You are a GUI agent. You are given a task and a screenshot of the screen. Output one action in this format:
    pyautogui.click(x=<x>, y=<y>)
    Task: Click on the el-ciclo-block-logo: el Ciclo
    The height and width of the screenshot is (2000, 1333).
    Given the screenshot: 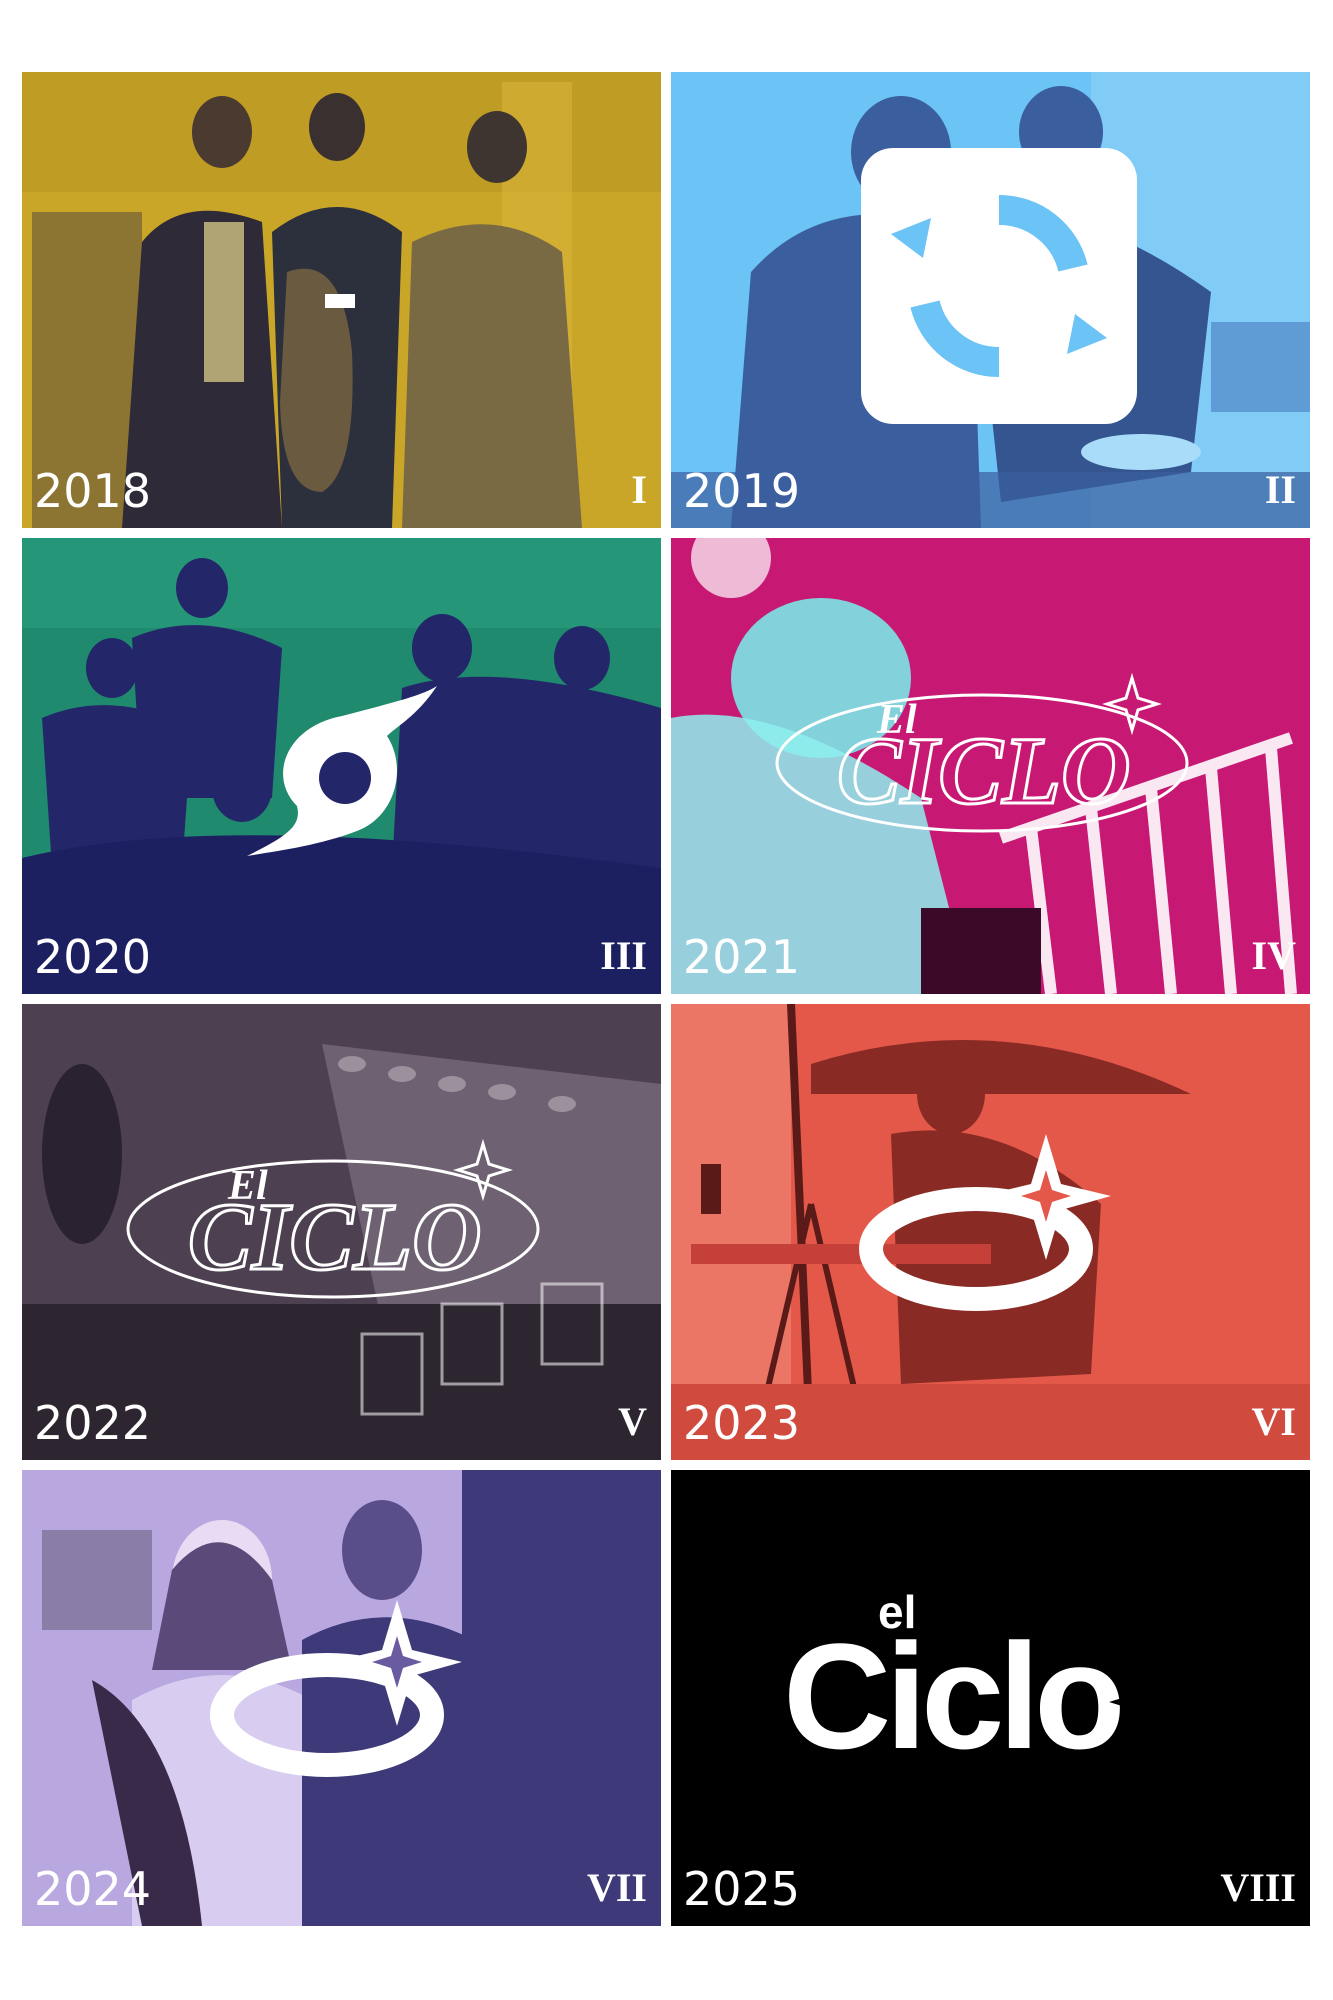 What is the action you would take?
    pyautogui.click(x=980, y=1673)
    